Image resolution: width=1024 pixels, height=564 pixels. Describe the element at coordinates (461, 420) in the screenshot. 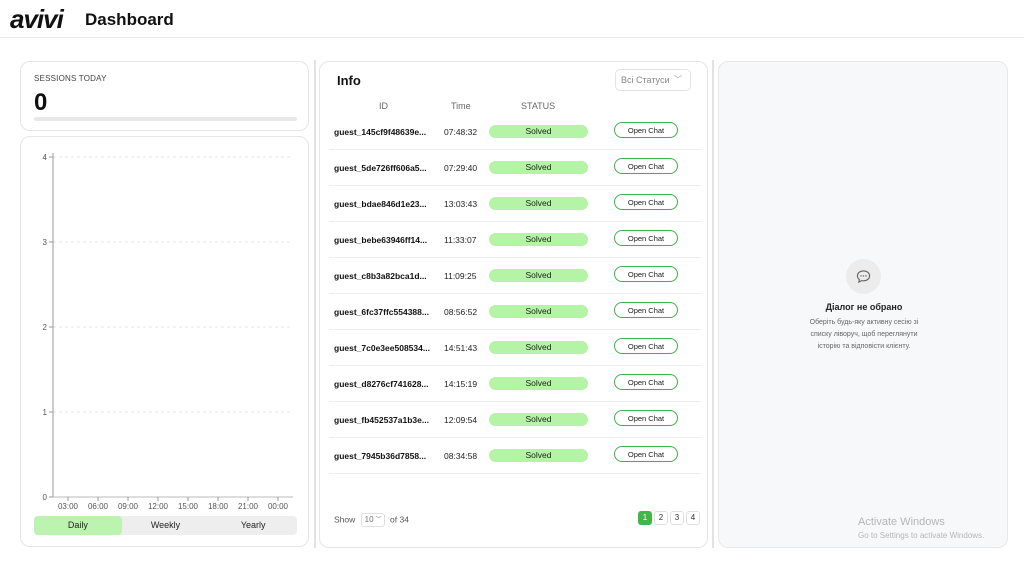

I see `session-time: 12:09:54` at that location.